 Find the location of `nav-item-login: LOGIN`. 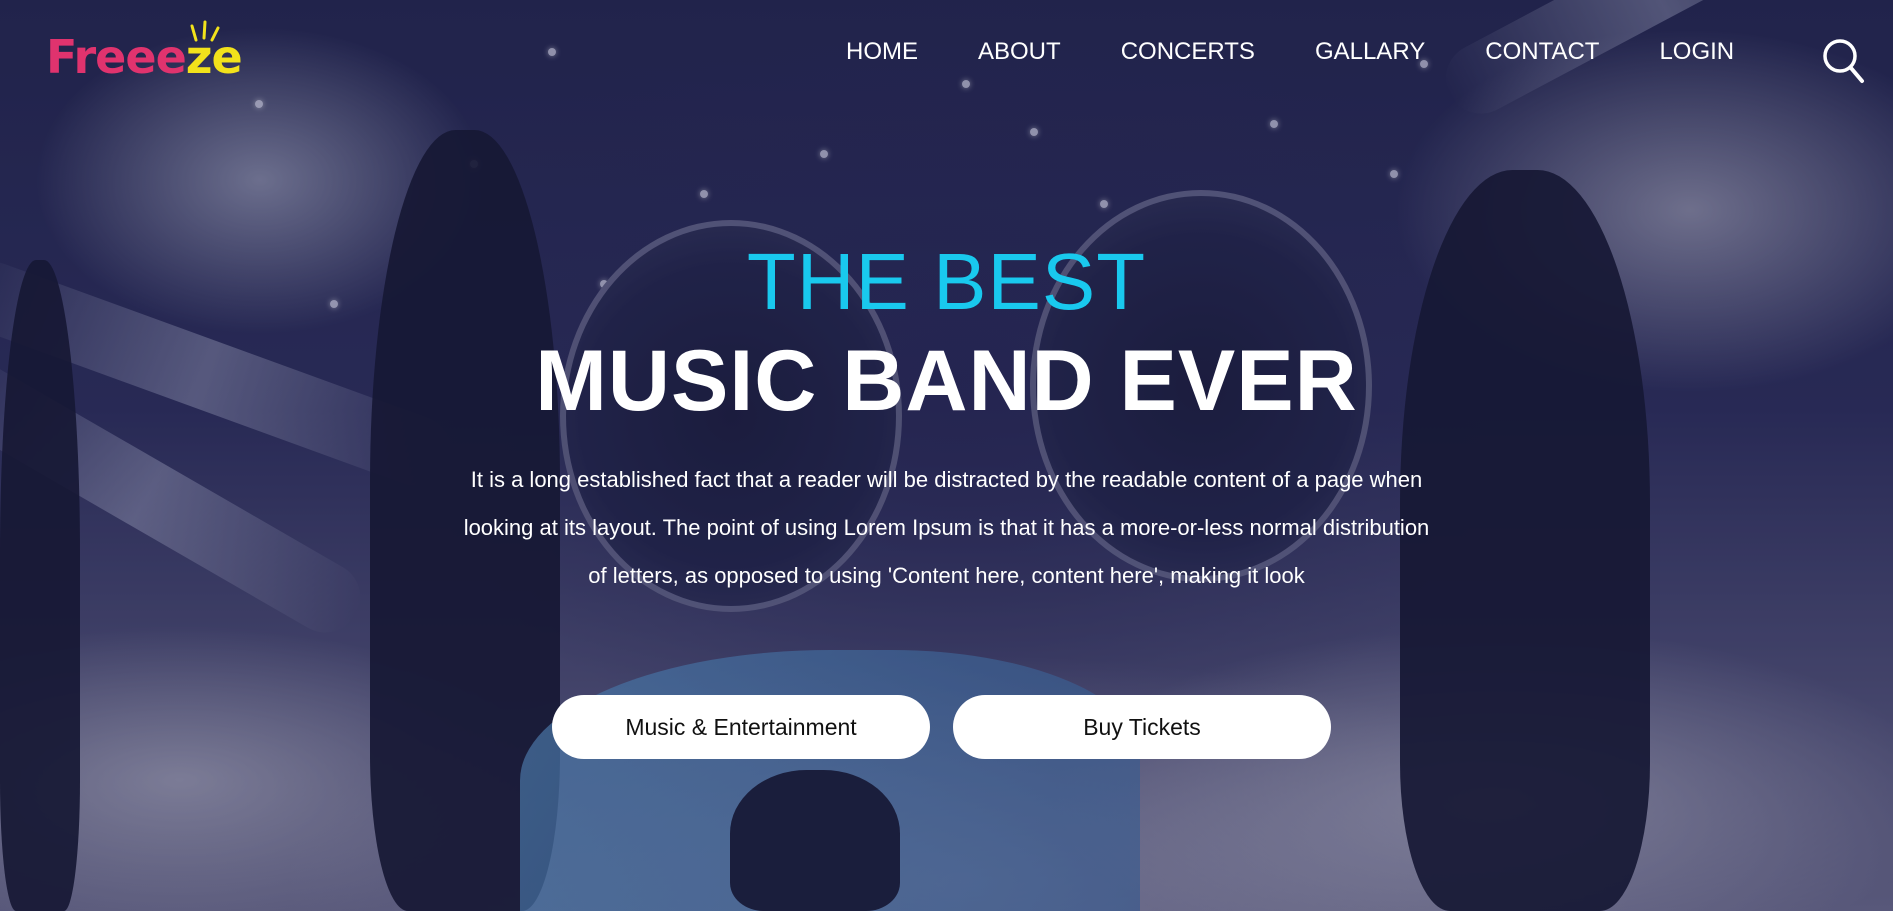

nav-item-login: LOGIN is located at coordinates (1696, 52).